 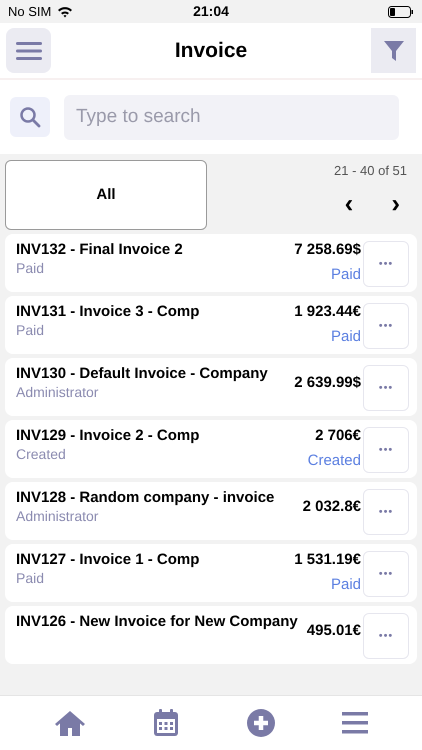 What do you see at coordinates (211, 635) in the screenshot?
I see `invoice-card: INV126 - New Invoice for New Company 495.01€ •••` at bounding box center [211, 635].